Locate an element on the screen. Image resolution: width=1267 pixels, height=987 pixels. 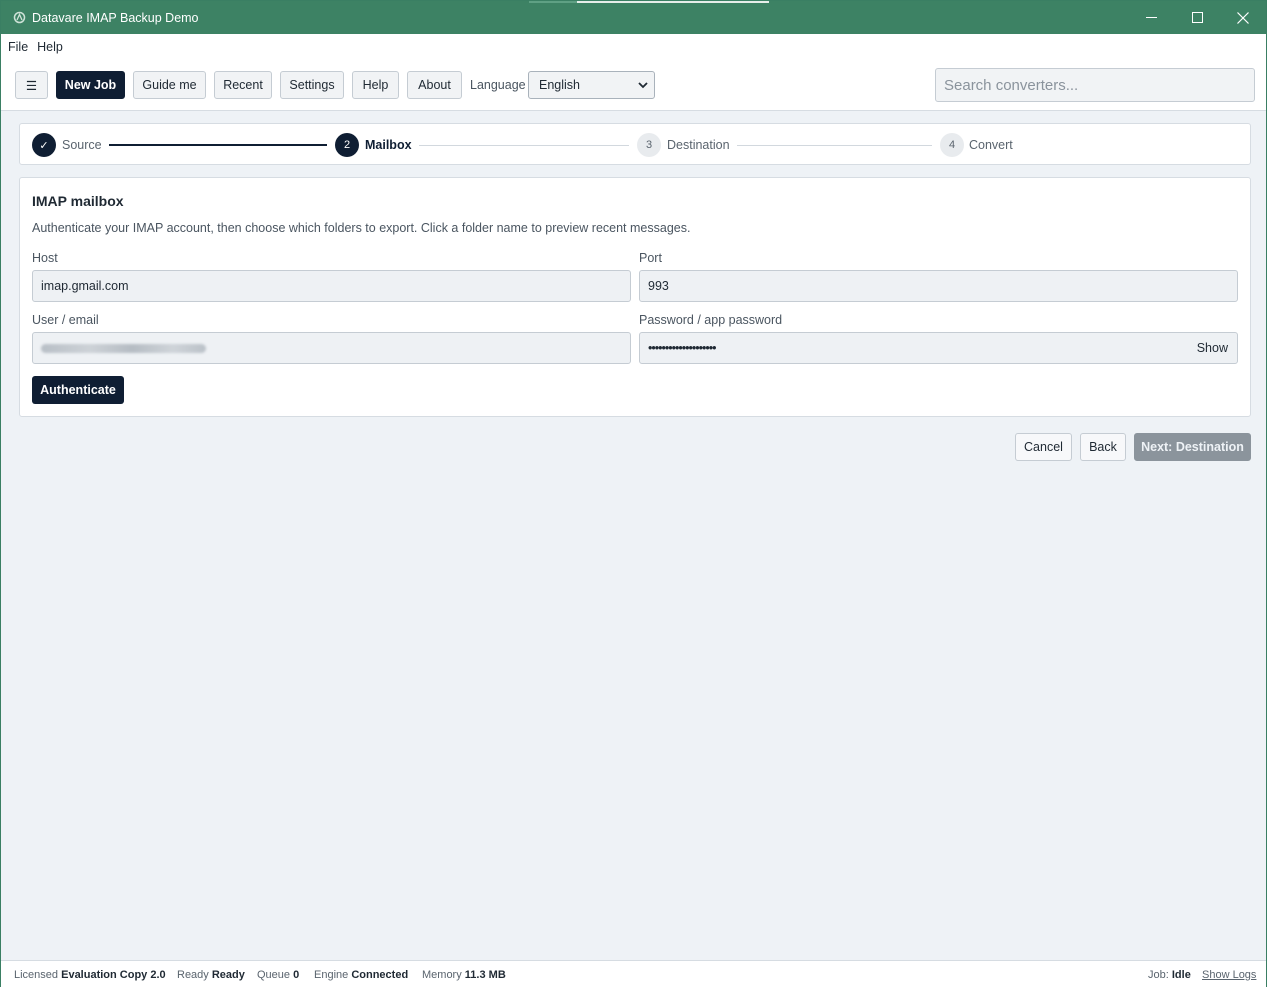
password-mask: •••••••••••••••••••• is located at coordinates (682, 348).